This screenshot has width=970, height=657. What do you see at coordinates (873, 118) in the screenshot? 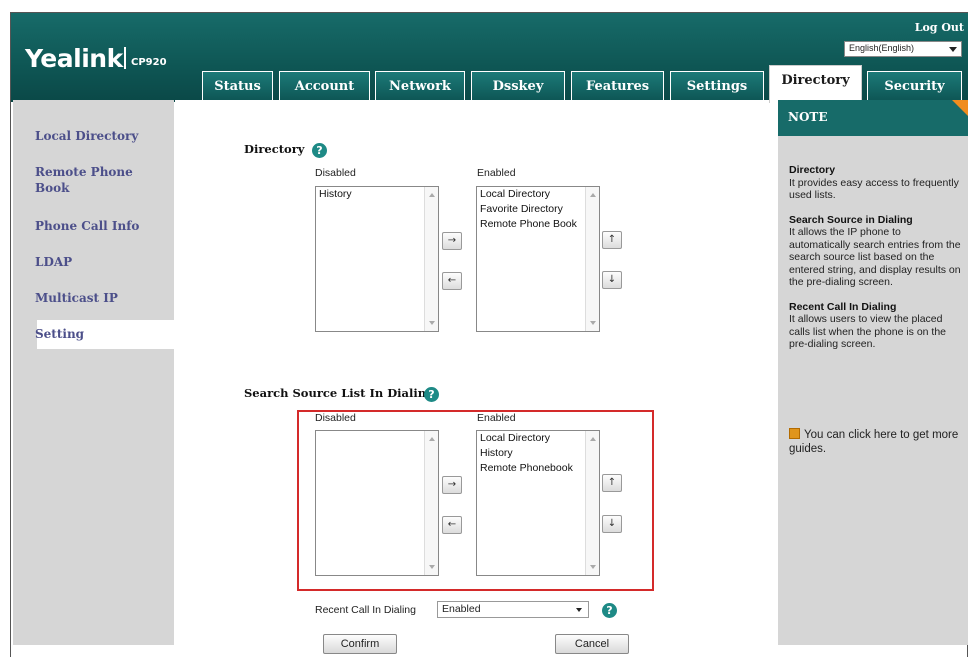
I see `note-title: NOTE` at bounding box center [873, 118].